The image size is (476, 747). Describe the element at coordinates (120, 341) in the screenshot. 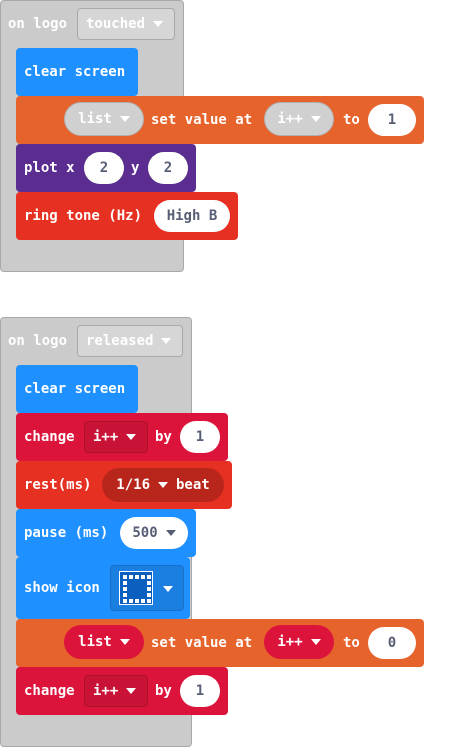

I see `logo-event-value: released` at that location.